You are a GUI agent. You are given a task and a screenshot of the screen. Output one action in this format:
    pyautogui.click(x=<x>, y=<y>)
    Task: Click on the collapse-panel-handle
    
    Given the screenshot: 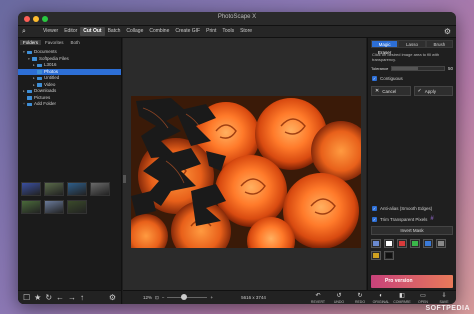 What is the action you would take?
    pyautogui.click(x=124, y=179)
    